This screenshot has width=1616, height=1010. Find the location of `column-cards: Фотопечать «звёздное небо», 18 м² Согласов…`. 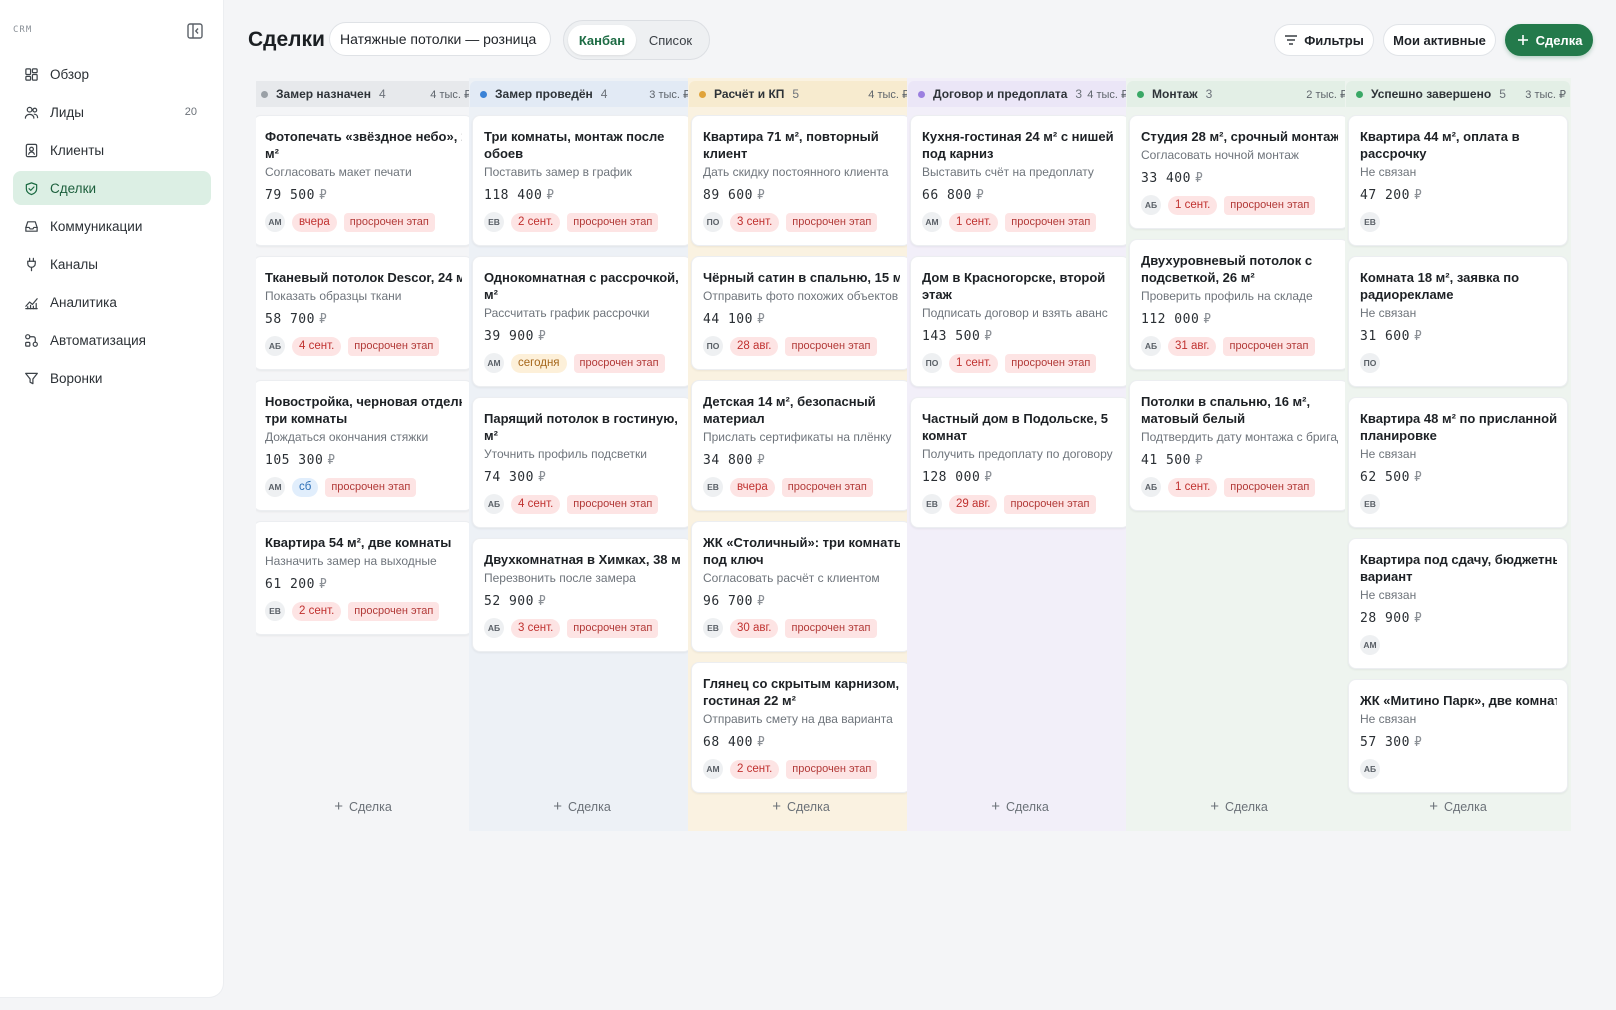

column-cards: Фотопечать «звёздное небо», 18 м² Согласов… is located at coordinates (366, 460).